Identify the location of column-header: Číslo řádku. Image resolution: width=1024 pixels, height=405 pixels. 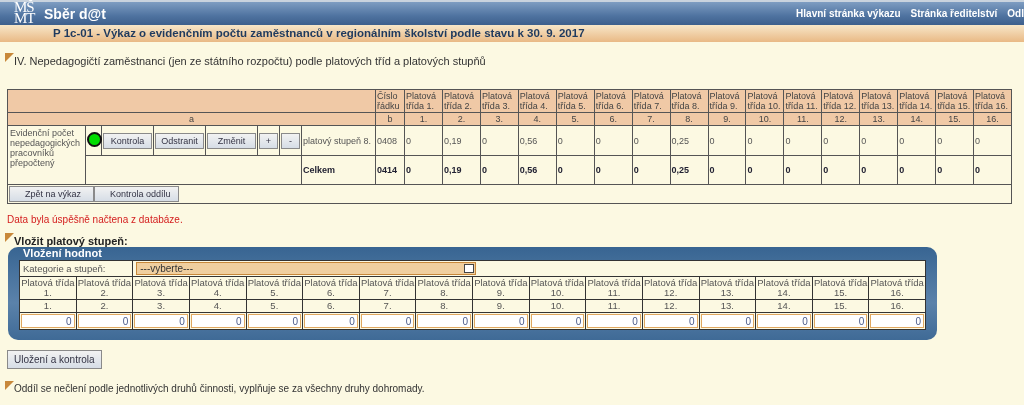
(390, 101).